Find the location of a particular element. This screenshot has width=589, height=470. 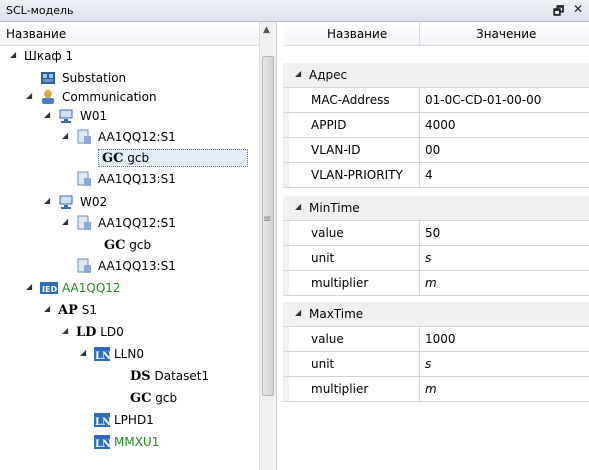

property-value: 4000 is located at coordinates (440, 125).